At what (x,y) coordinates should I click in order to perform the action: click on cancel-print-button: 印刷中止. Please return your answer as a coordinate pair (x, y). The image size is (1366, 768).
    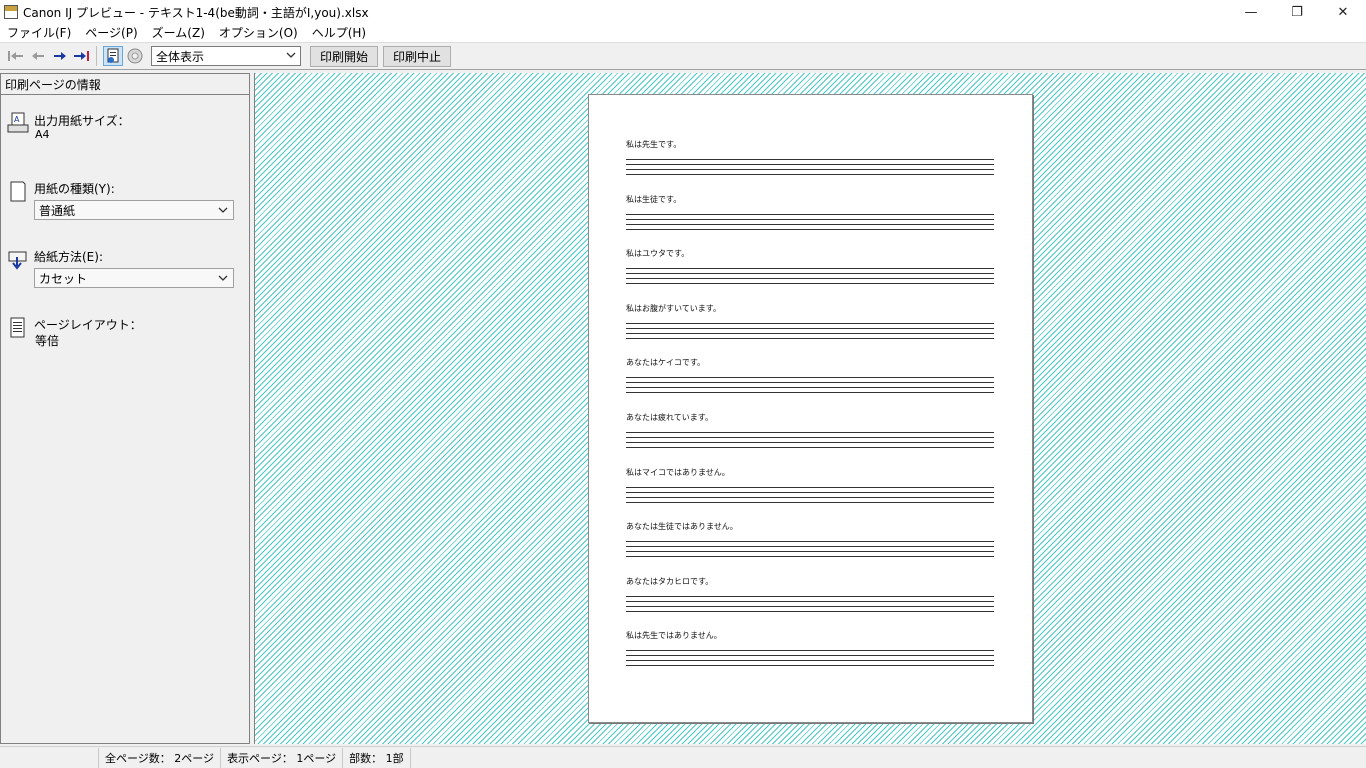
    Looking at the image, I should click on (417, 56).